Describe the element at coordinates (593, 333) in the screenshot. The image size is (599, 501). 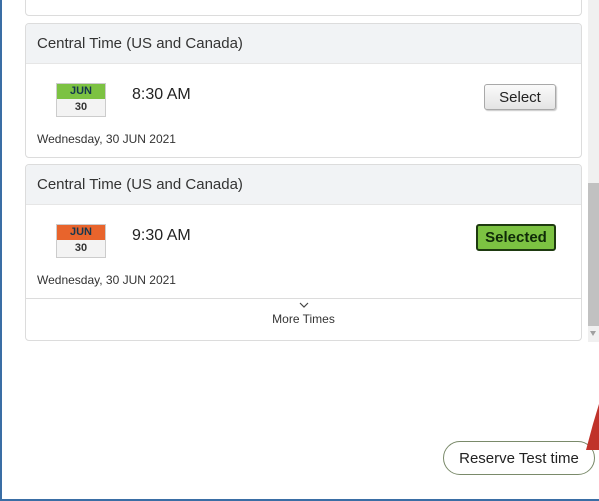
I see `scroll-down-arrow-icon` at that location.